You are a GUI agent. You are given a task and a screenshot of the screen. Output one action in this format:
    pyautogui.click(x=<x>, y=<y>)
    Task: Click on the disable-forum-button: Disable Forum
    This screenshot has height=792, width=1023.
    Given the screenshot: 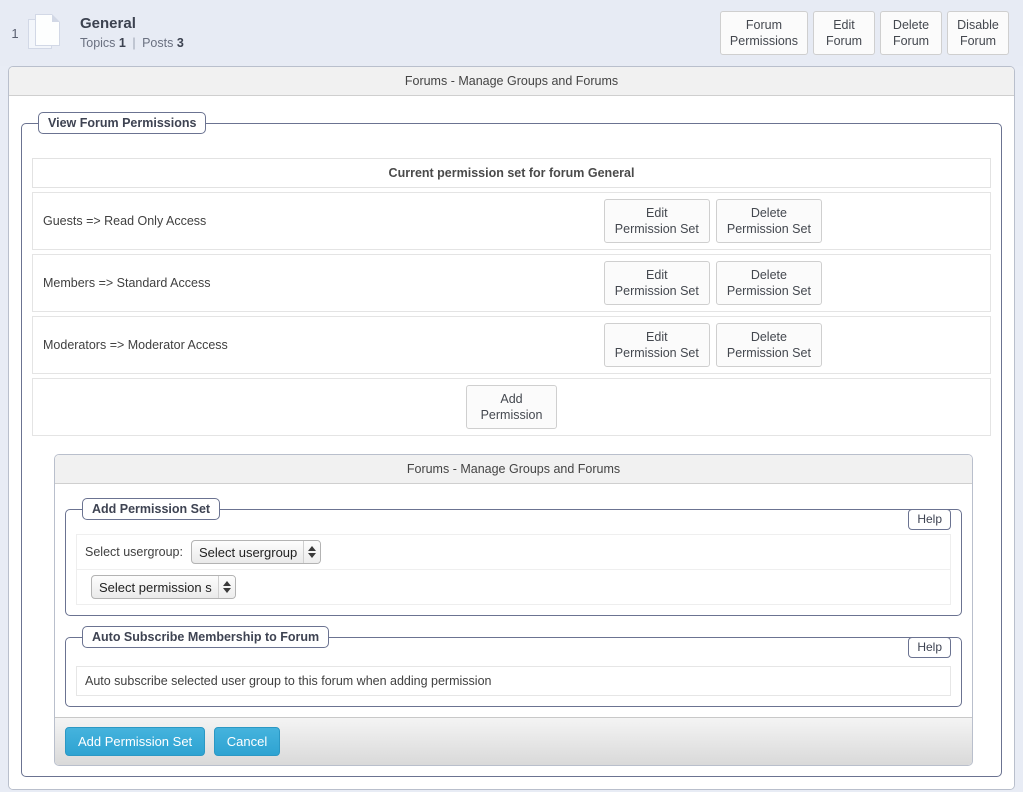 What is the action you would take?
    pyautogui.click(x=978, y=33)
    